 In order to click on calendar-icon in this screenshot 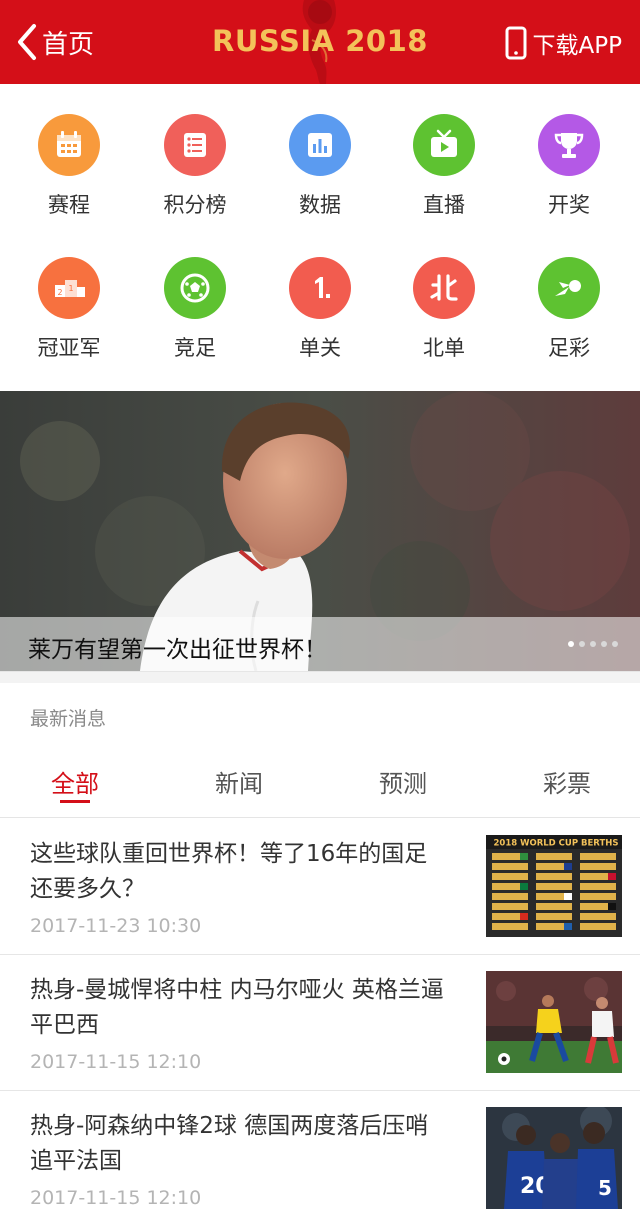, I will do `click(69, 145)`.